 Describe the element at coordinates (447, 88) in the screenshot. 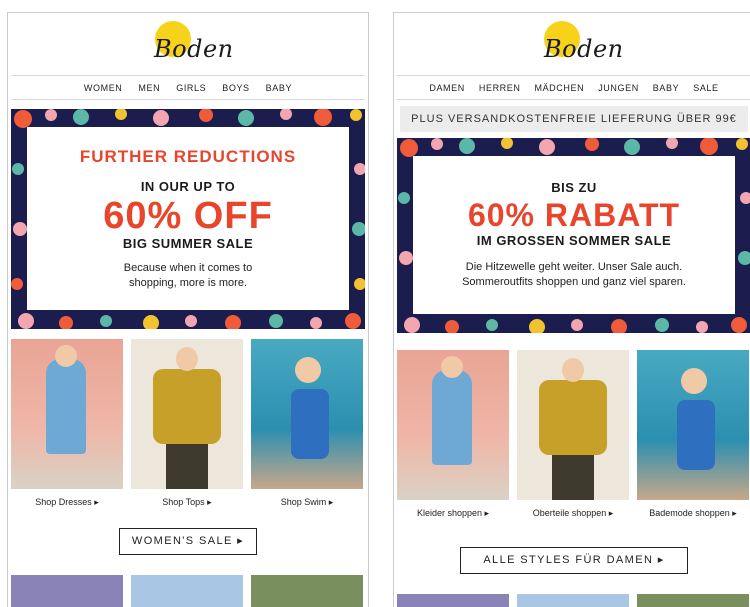

I see `nav-item-damen: DAMEN` at that location.